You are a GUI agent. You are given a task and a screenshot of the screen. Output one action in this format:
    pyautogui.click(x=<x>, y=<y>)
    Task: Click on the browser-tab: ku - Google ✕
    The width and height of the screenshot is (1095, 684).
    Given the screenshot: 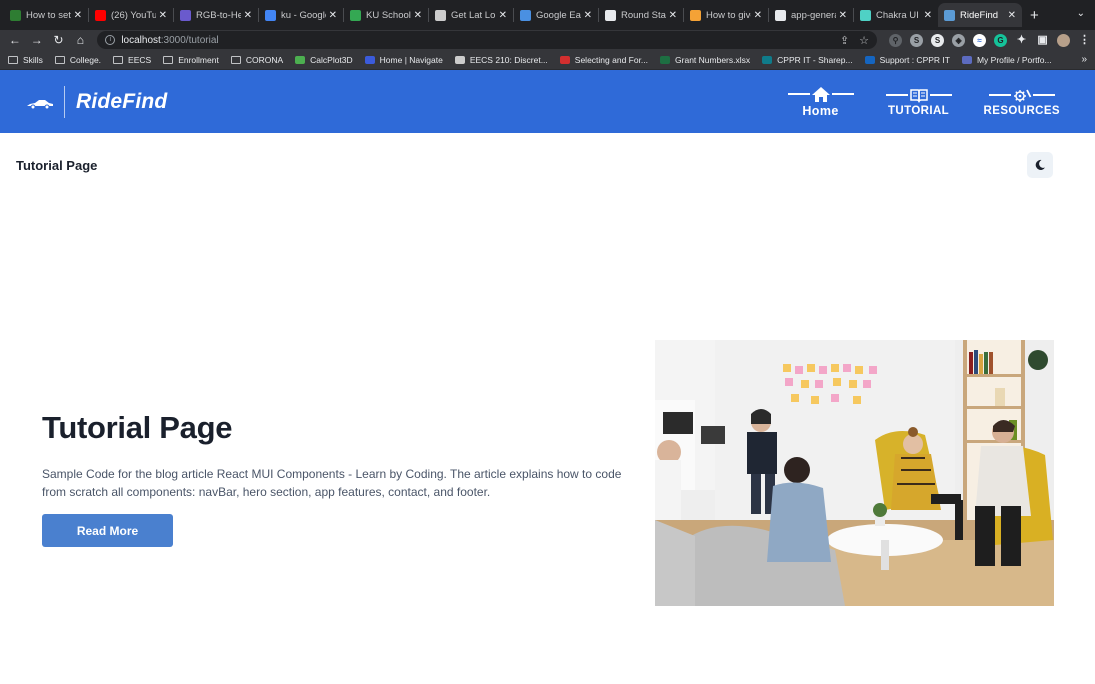 What is the action you would take?
    pyautogui.click(x=301, y=15)
    